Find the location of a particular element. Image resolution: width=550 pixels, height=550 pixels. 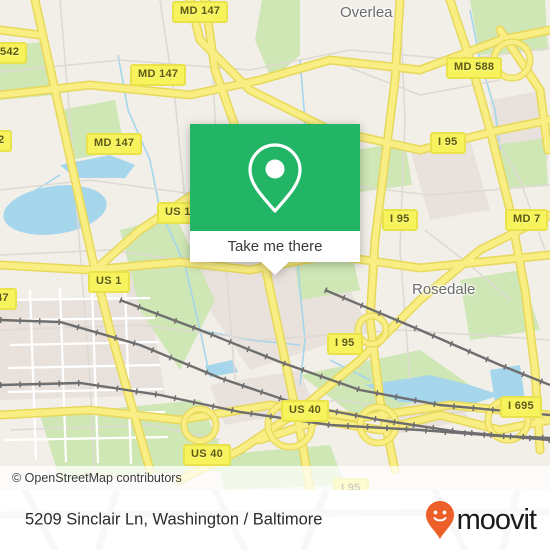

map-pin-icon is located at coordinates (275, 177).